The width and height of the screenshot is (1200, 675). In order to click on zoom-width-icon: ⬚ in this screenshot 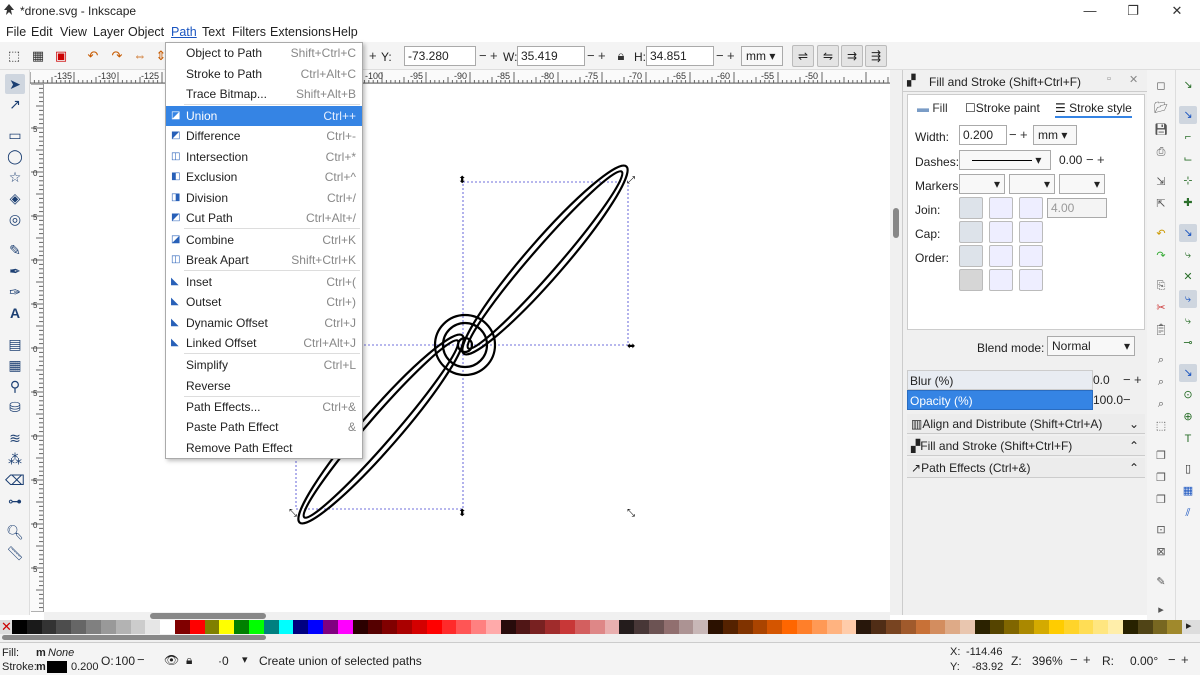, I will do `click(1161, 426)`.